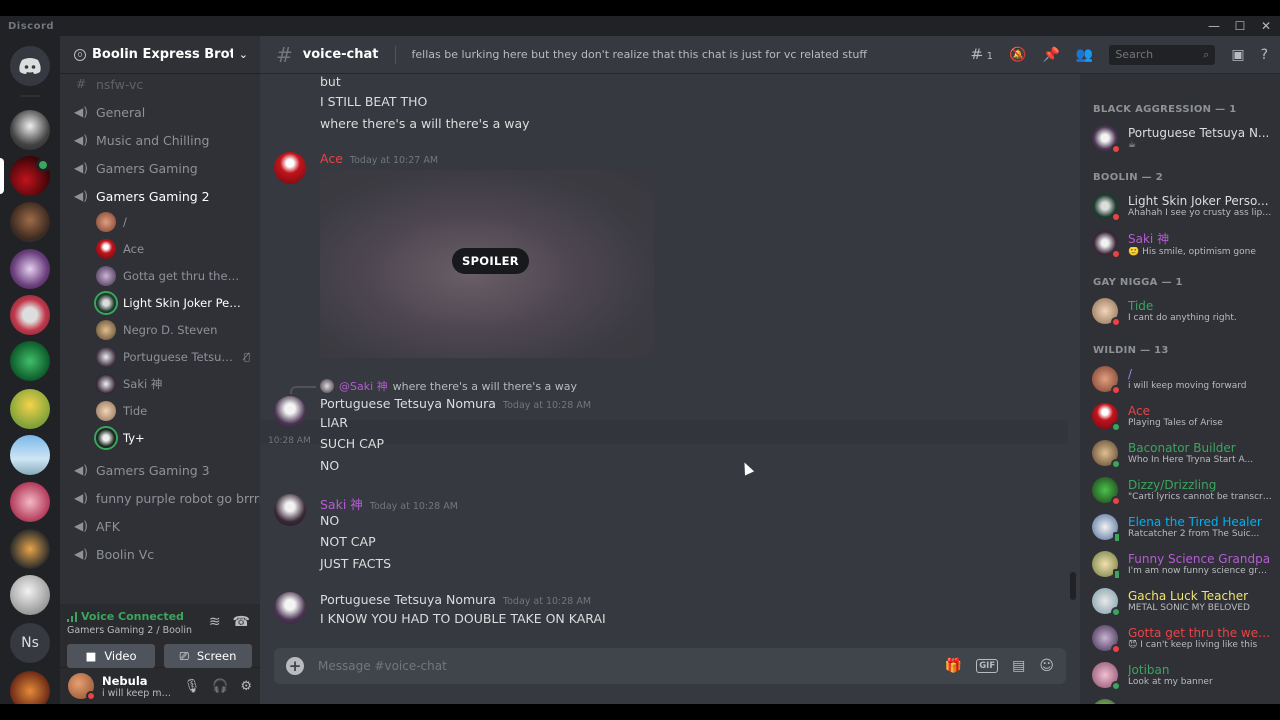 This screenshot has width=1280, height=720. I want to click on microphone-icon: 🎙, so click(192, 686).